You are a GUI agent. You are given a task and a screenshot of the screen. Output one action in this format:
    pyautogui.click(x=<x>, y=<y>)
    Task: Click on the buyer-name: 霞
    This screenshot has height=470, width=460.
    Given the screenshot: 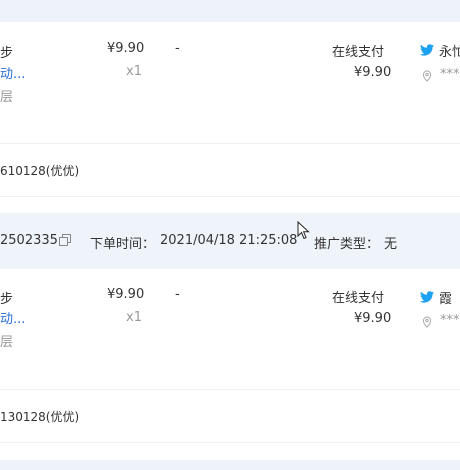 What is the action you would take?
    pyautogui.click(x=446, y=299)
    